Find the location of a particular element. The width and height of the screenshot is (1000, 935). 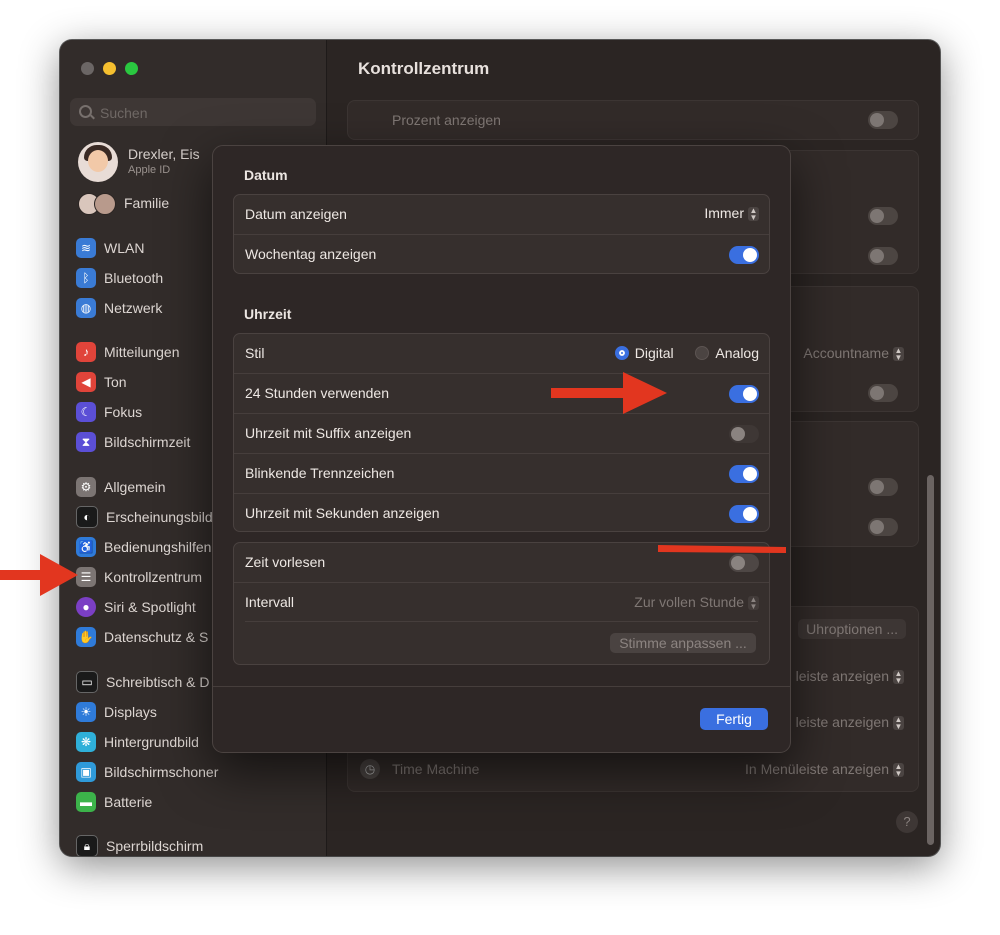

seconds-label: Uhrzeit mit Sekunden anzeigen is located at coordinates (342, 513).